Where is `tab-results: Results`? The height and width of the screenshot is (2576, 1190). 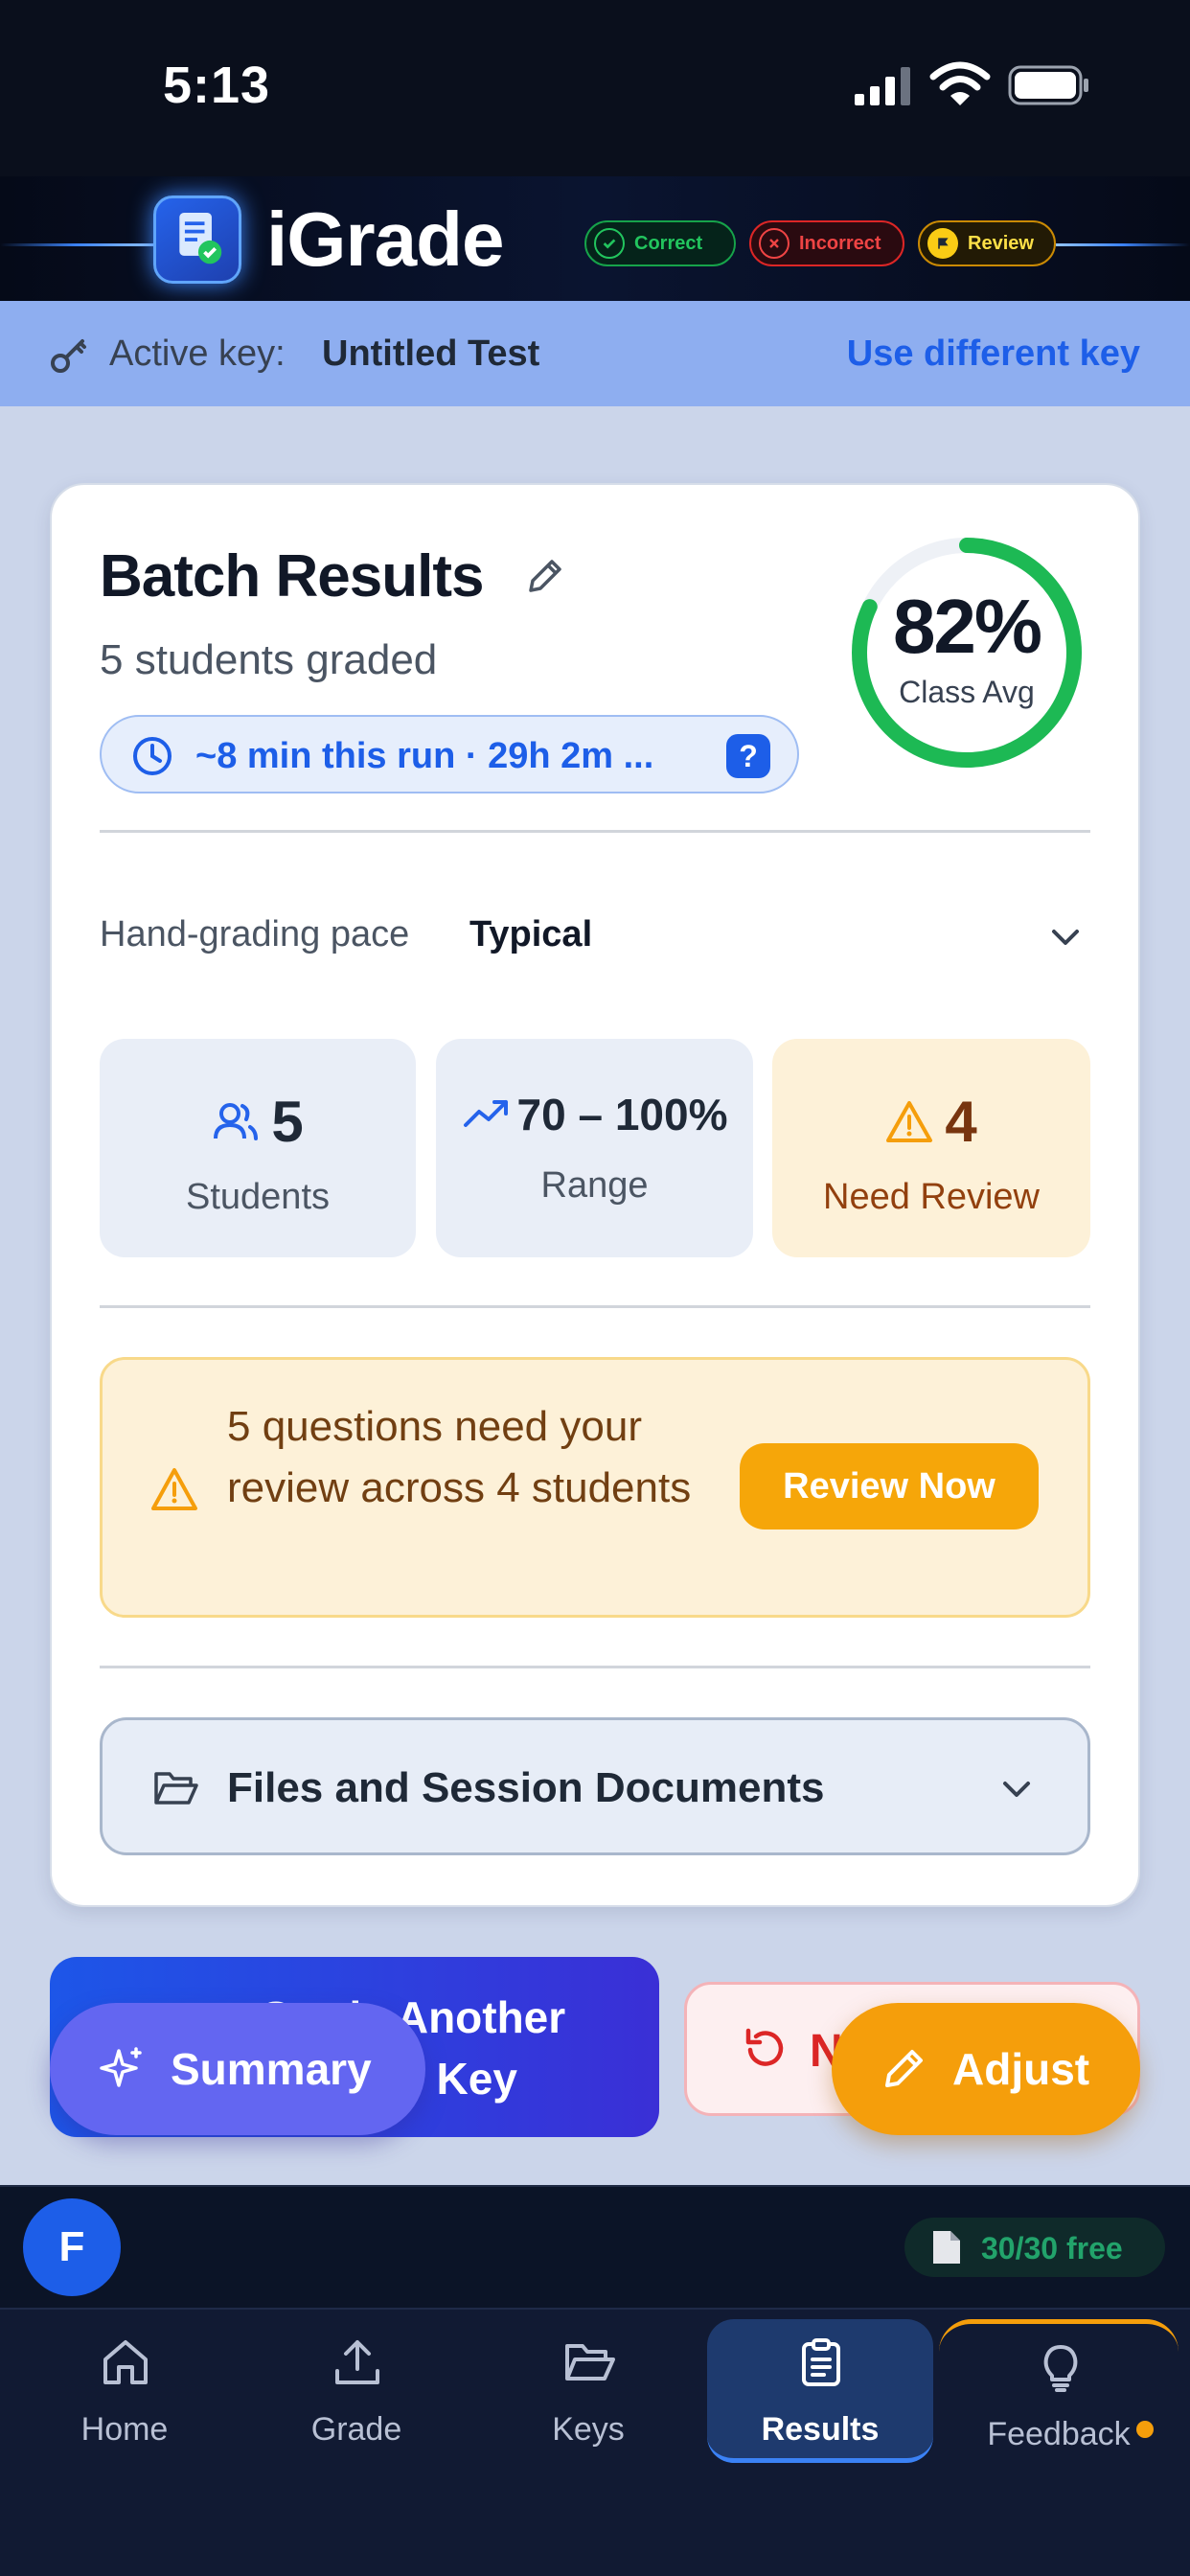 tab-results: Results is located at coordinates (820, 2391).